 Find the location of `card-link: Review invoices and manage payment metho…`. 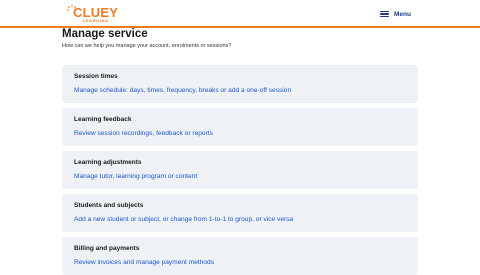

card-link: Review invoices and manage payment metho… is located at coordinates (144, 263).